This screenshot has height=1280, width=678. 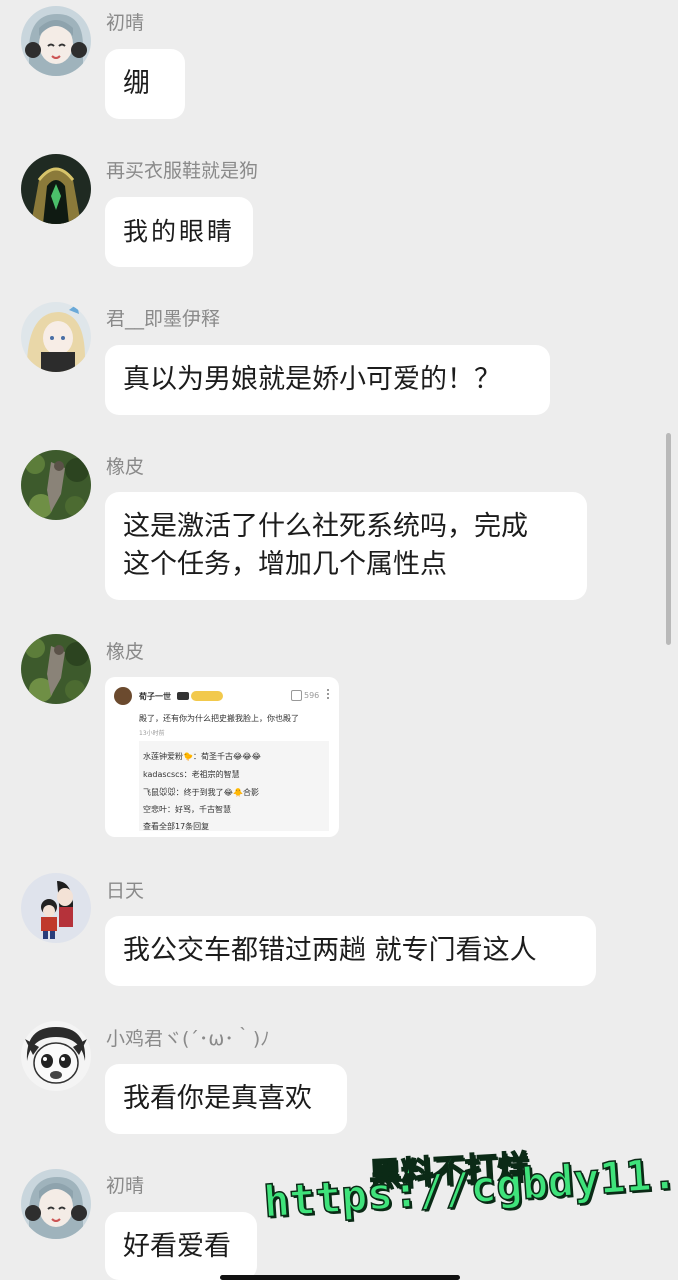 What do you see at coordinates (145, 84) in the screenshot?
I see `message-bubble: 绷` at bounding box center [145, 84].